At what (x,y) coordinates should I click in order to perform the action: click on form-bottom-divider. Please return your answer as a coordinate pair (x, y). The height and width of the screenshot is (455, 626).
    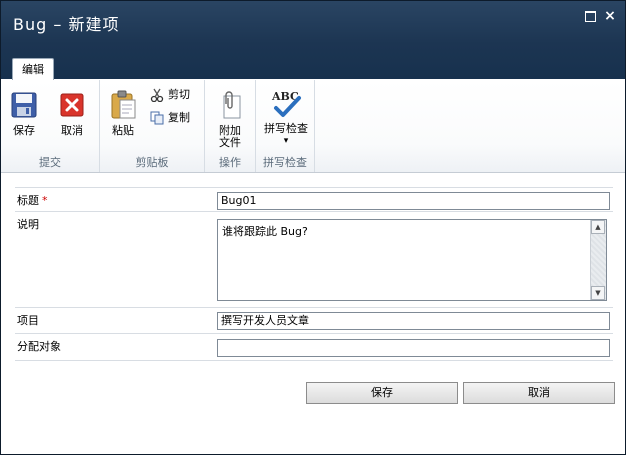
    Looking at the image, I should click on (314, 360).